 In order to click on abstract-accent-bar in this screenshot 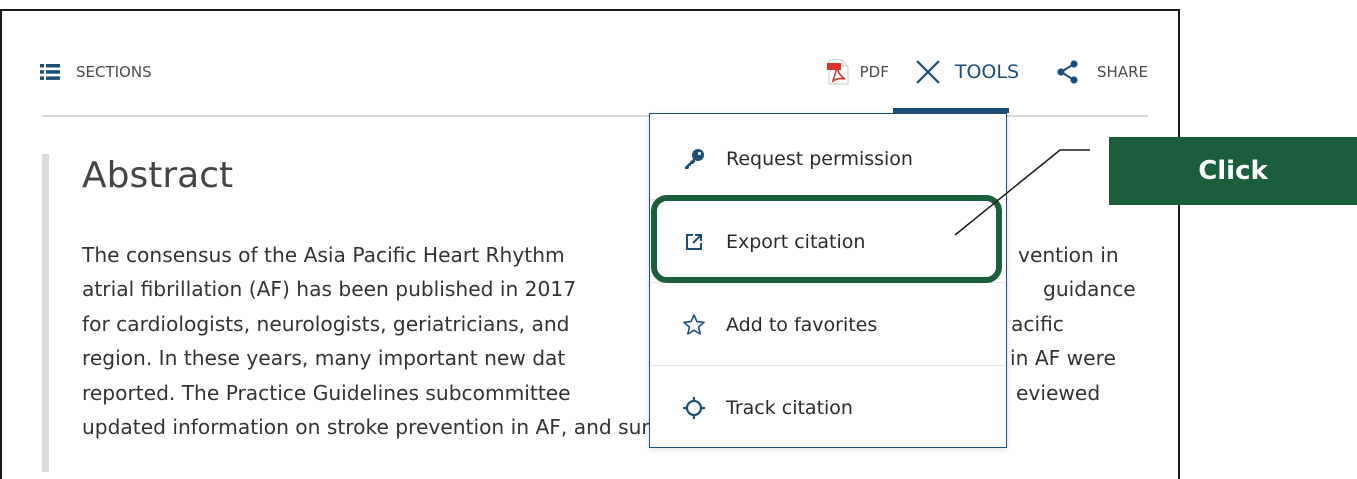, I will do `click(45, 313)`.